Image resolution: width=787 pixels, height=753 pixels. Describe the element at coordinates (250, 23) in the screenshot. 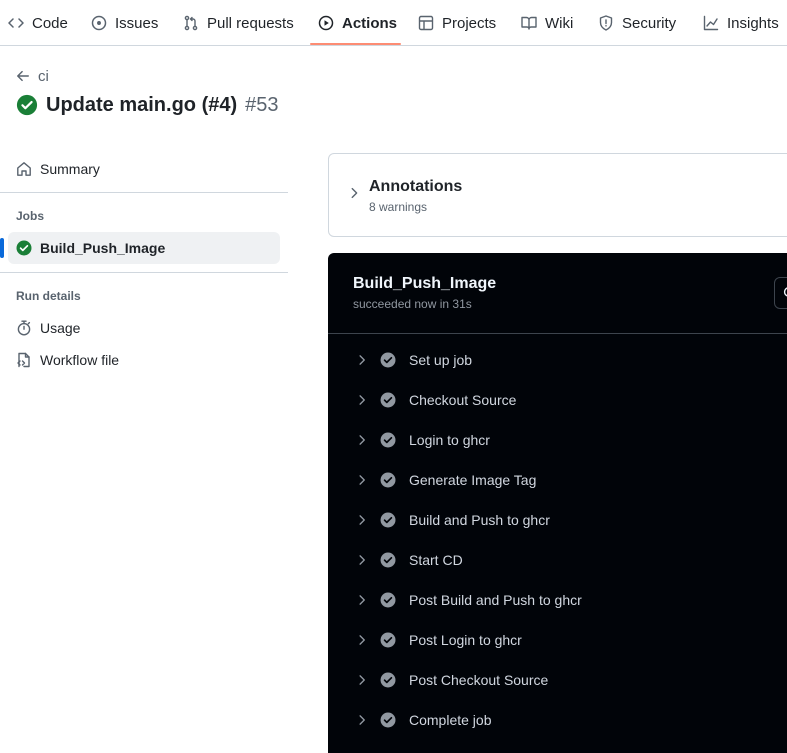

I see `tab-label: Pull requests` at that location.